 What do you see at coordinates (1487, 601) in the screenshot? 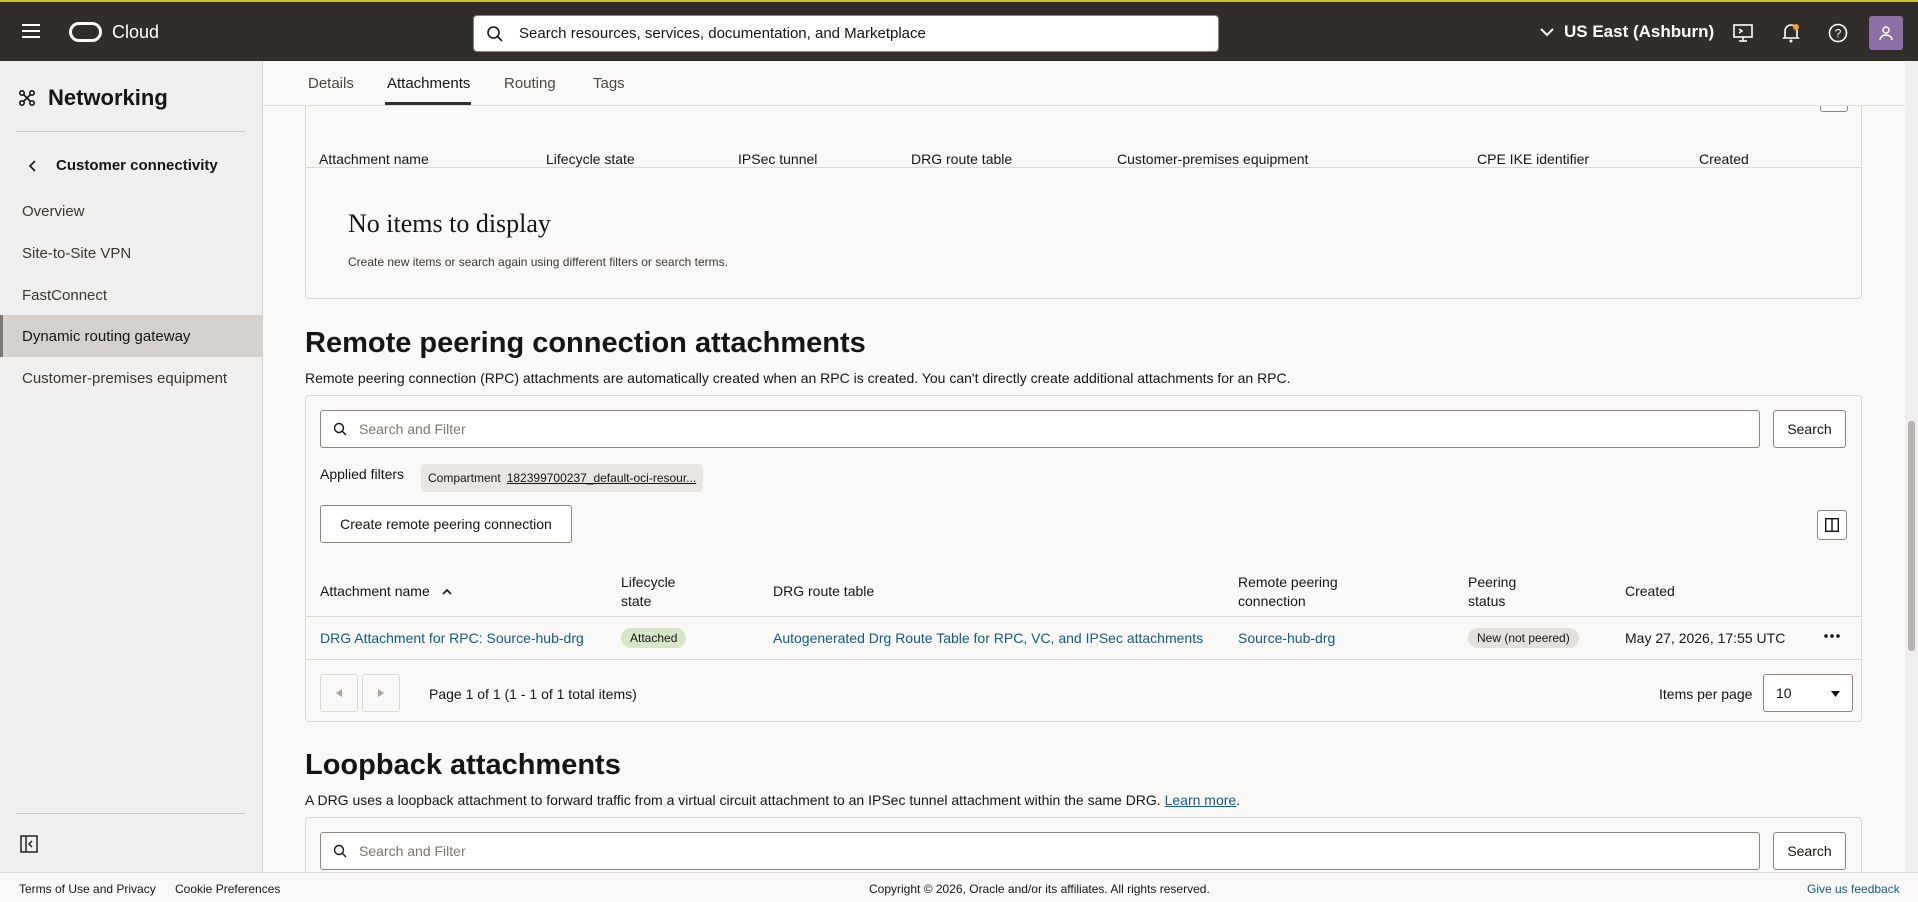
I see `column-header-line: status` at bounding box center [1487, 601].